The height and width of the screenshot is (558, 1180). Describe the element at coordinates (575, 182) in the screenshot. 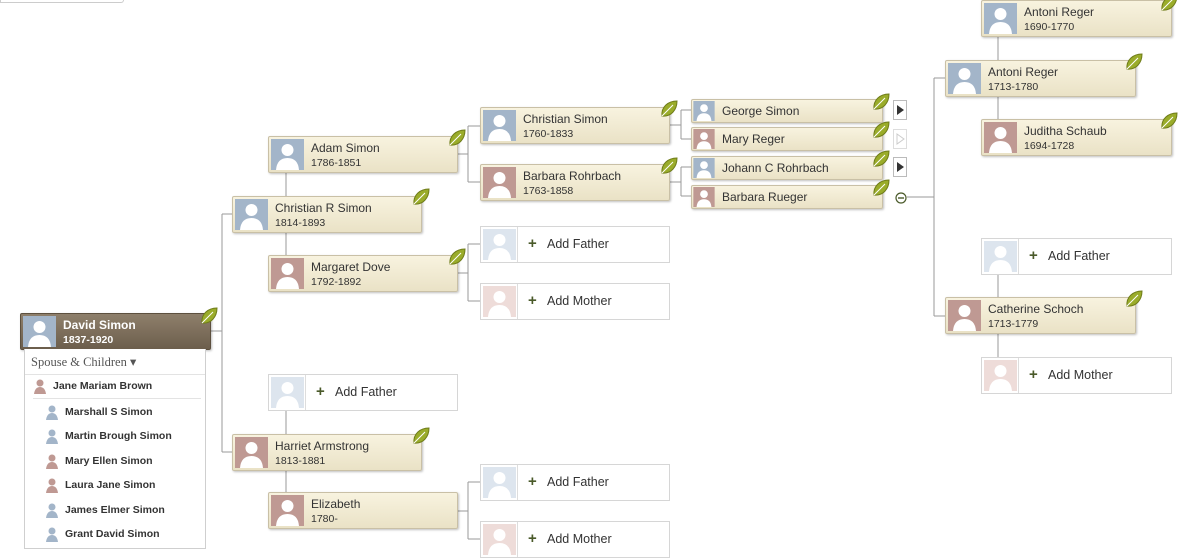

I see `person-card-barbara-rohrbach: Barbara Rohrbach 1763-1858` at that location.